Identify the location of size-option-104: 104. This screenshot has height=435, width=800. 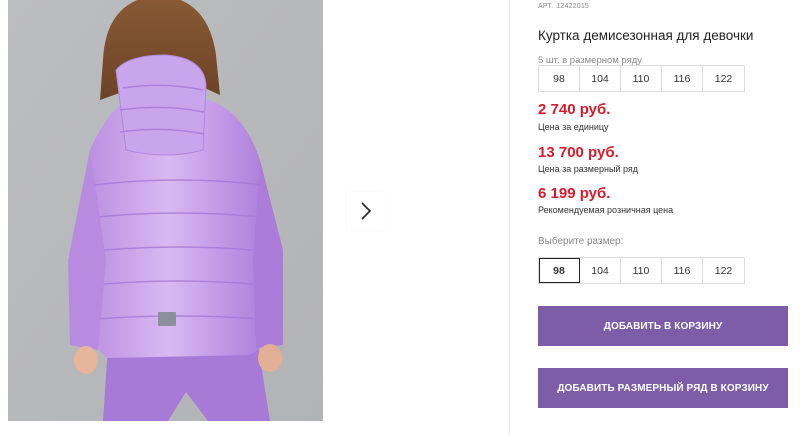
(600, 270).